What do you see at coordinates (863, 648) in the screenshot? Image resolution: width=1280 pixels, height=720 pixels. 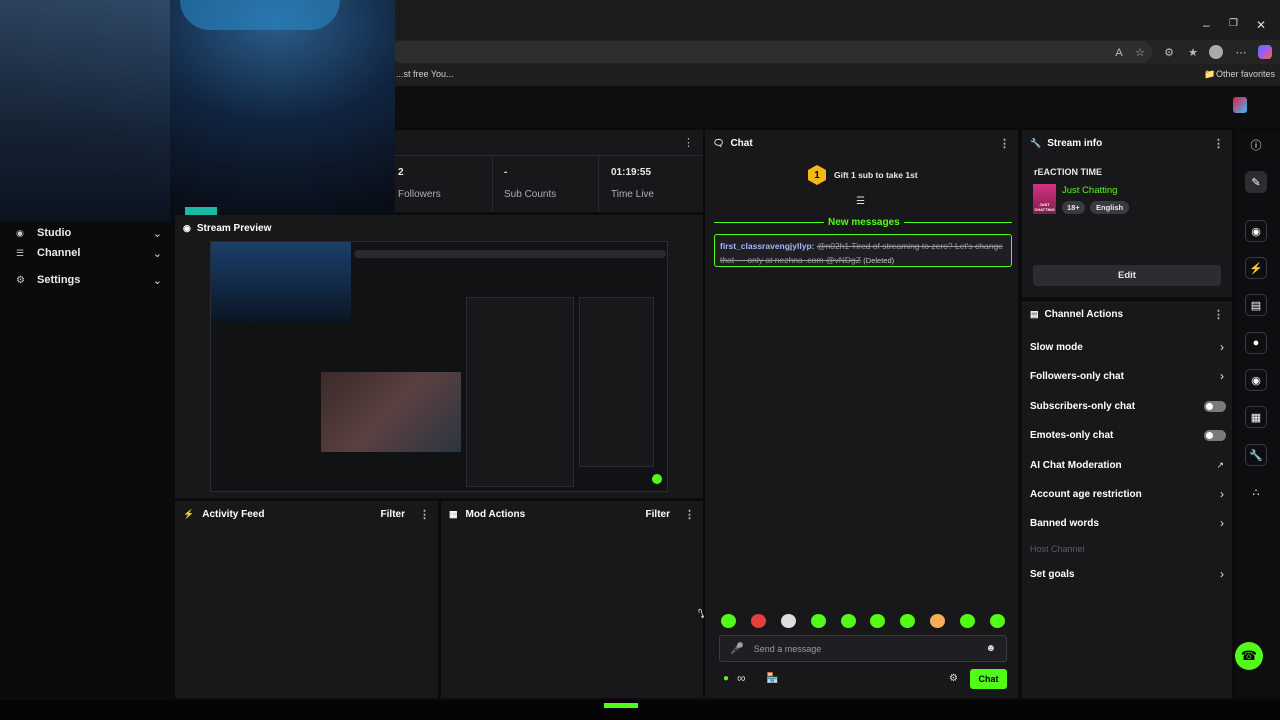 I see `chat-input: 🎤 Send a message ☻` at bounding box center [863, 648].